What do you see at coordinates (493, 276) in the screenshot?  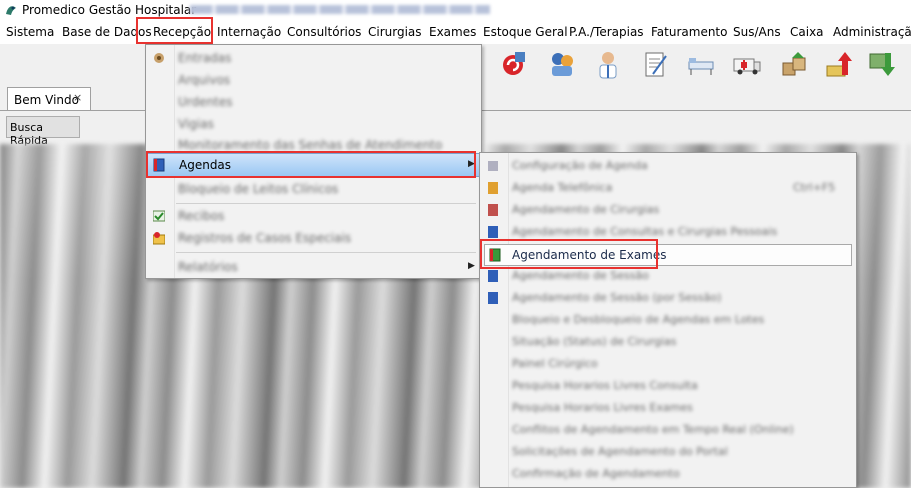 I see `session-icon` at bounding box center [493, 276].